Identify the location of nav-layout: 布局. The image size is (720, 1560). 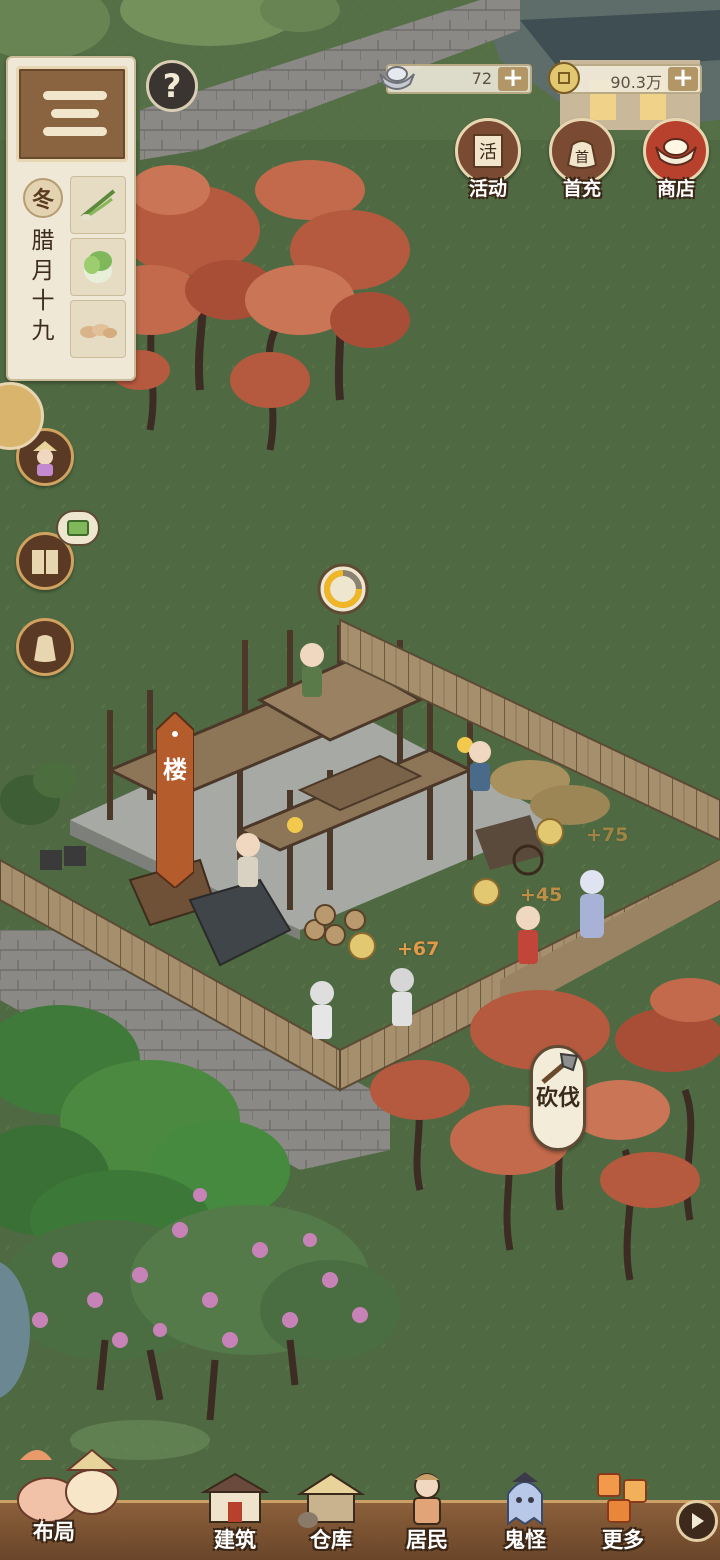
(68, 1495).